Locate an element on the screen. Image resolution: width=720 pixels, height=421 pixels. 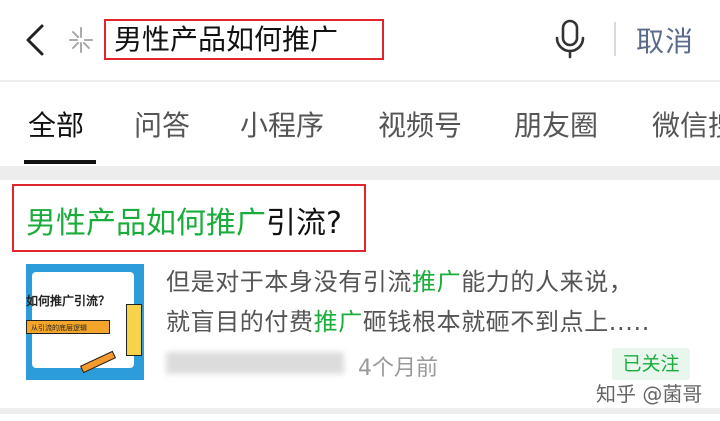
result-thumbnail: 如何推广引流？ 从引流的底层逻辑 is located at coordinates (85, 322).